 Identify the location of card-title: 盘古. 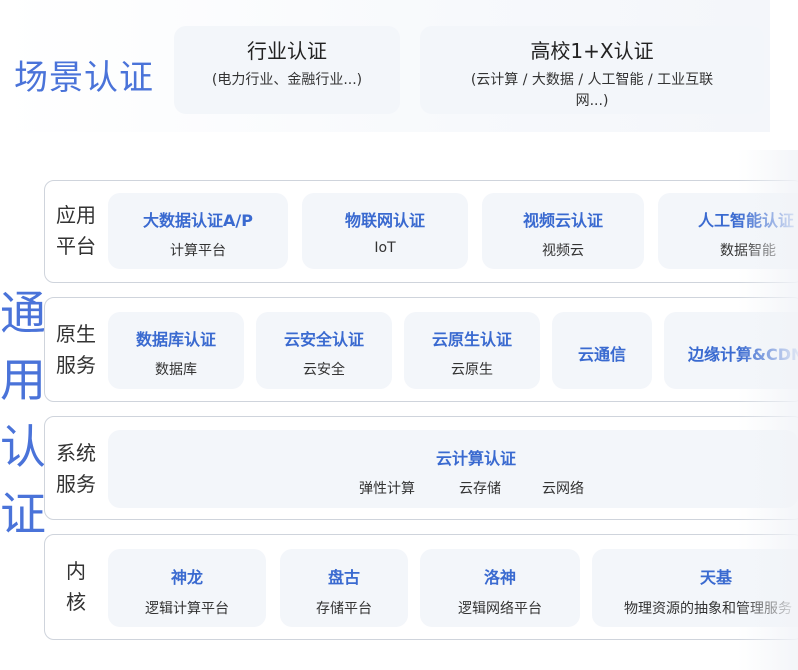
(343, 577).